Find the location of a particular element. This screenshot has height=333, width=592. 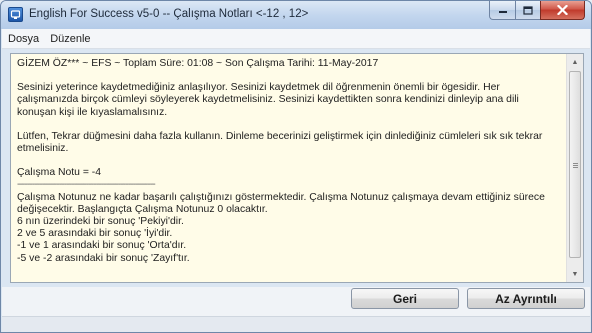

maximize-icon is located at coordinates (528, 10).